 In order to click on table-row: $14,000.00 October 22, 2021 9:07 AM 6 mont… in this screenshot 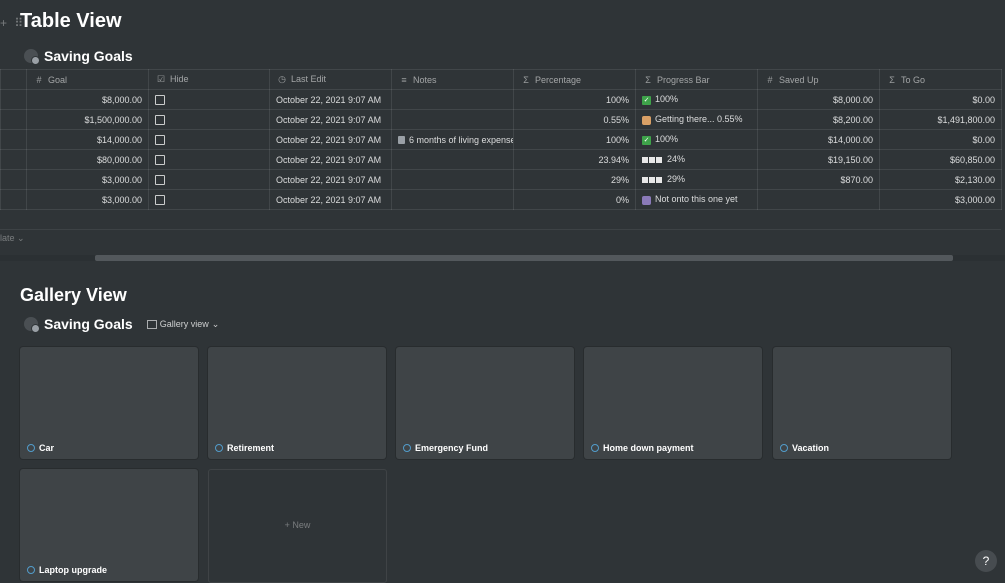, I will do `click(501, 139)`.